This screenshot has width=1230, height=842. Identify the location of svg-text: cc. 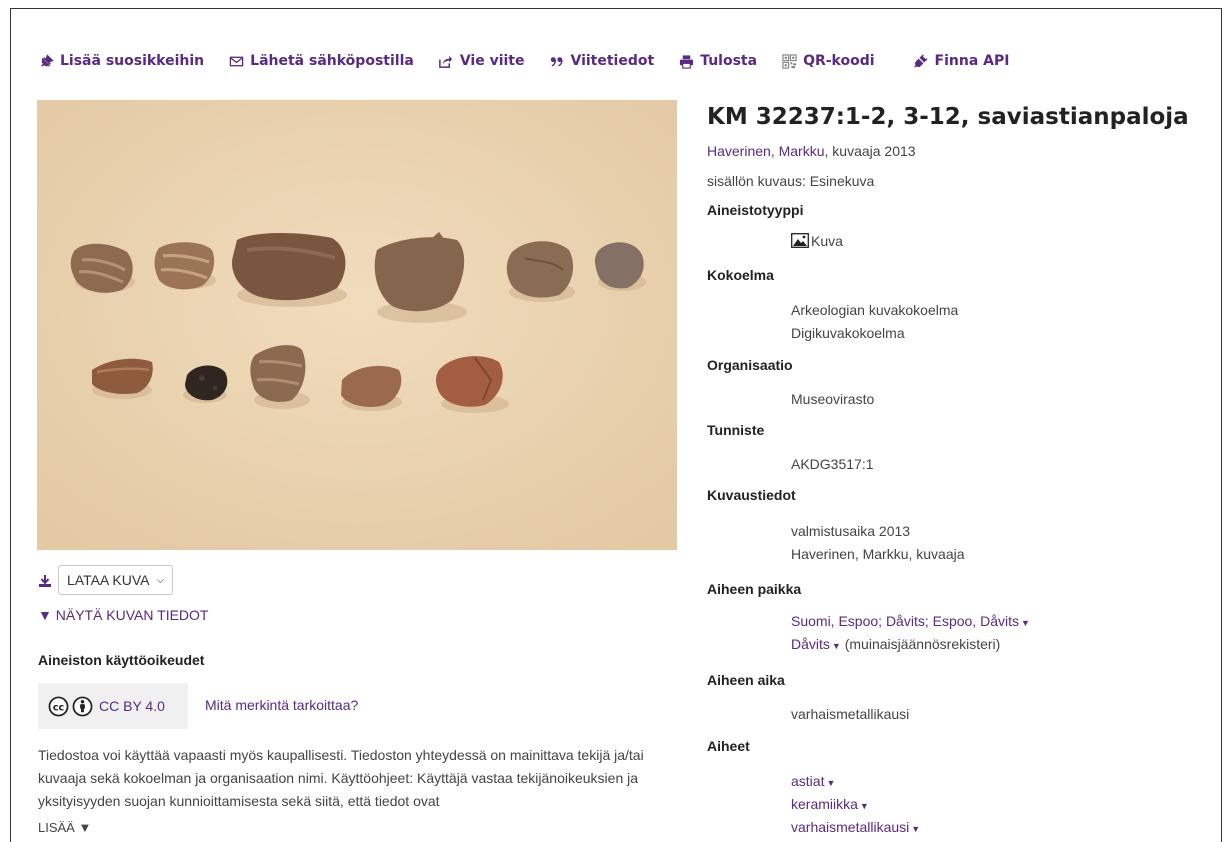
(59, 707).